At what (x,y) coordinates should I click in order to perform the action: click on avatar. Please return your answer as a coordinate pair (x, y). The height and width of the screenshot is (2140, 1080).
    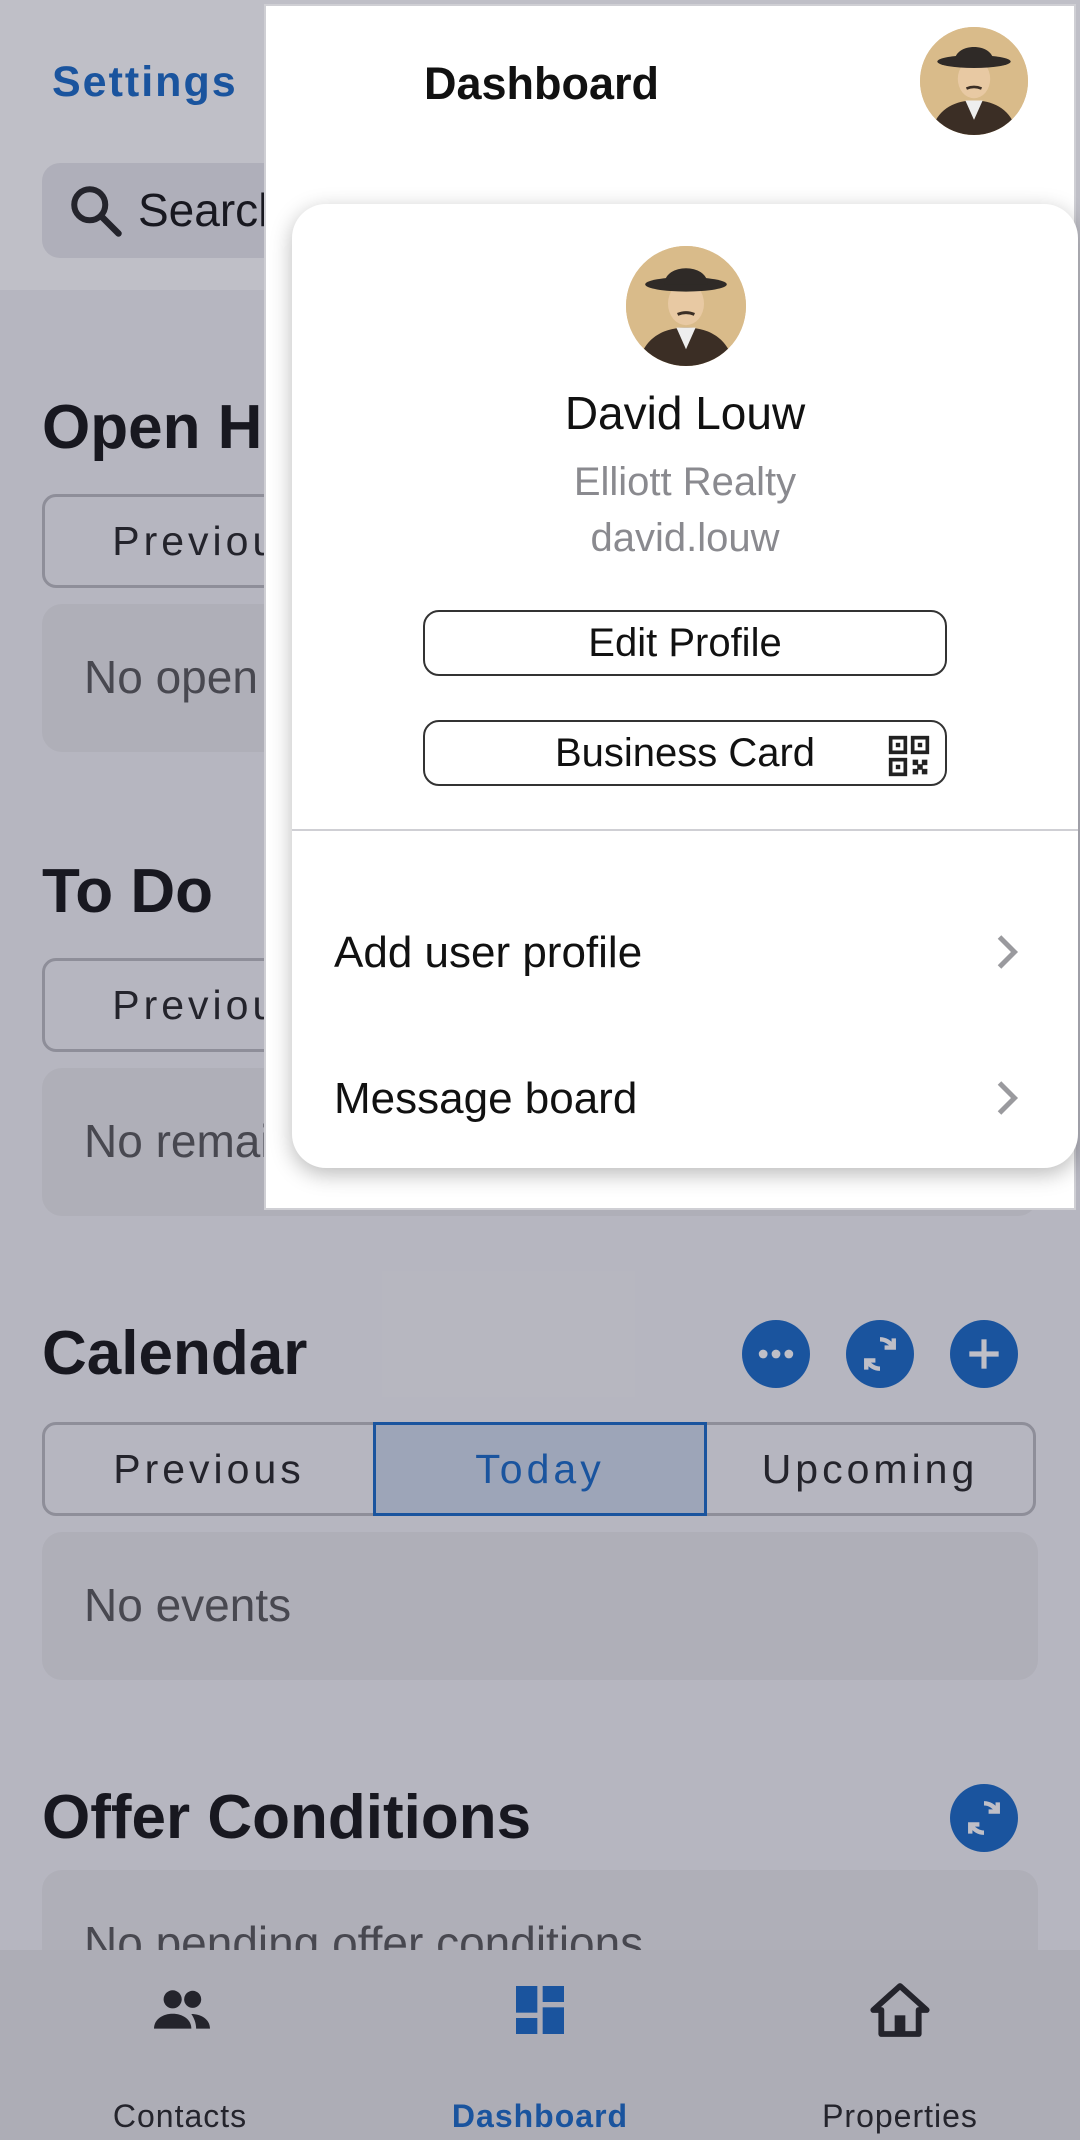
    Looking at the image, I should click on (974, 81).